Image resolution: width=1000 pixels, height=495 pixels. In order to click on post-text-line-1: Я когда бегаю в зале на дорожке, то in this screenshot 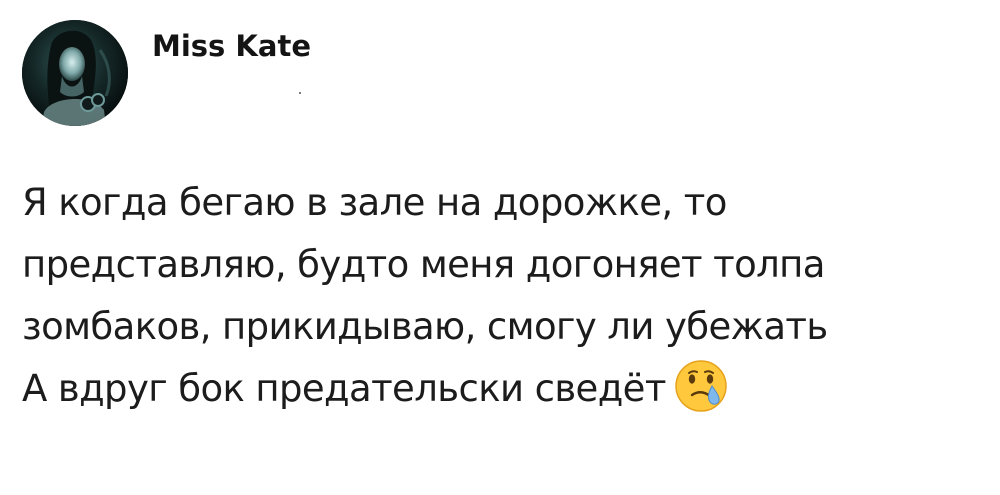, I will do `click(374, 202)`.